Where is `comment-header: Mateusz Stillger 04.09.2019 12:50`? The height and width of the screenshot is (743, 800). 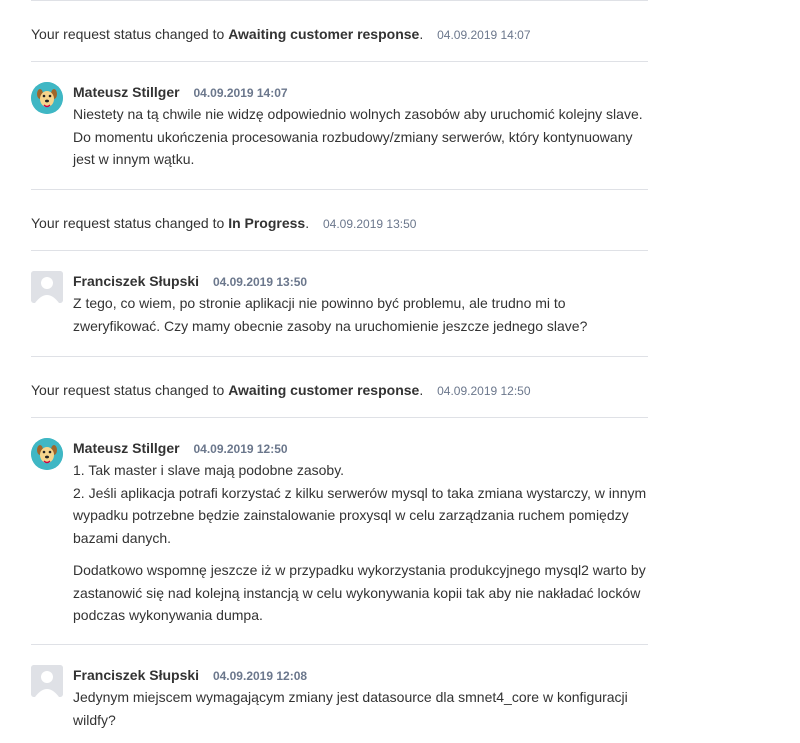
comment-header: Mateusz Stillger 04.09.2019 12:50 is located at coordinates (360, 448).